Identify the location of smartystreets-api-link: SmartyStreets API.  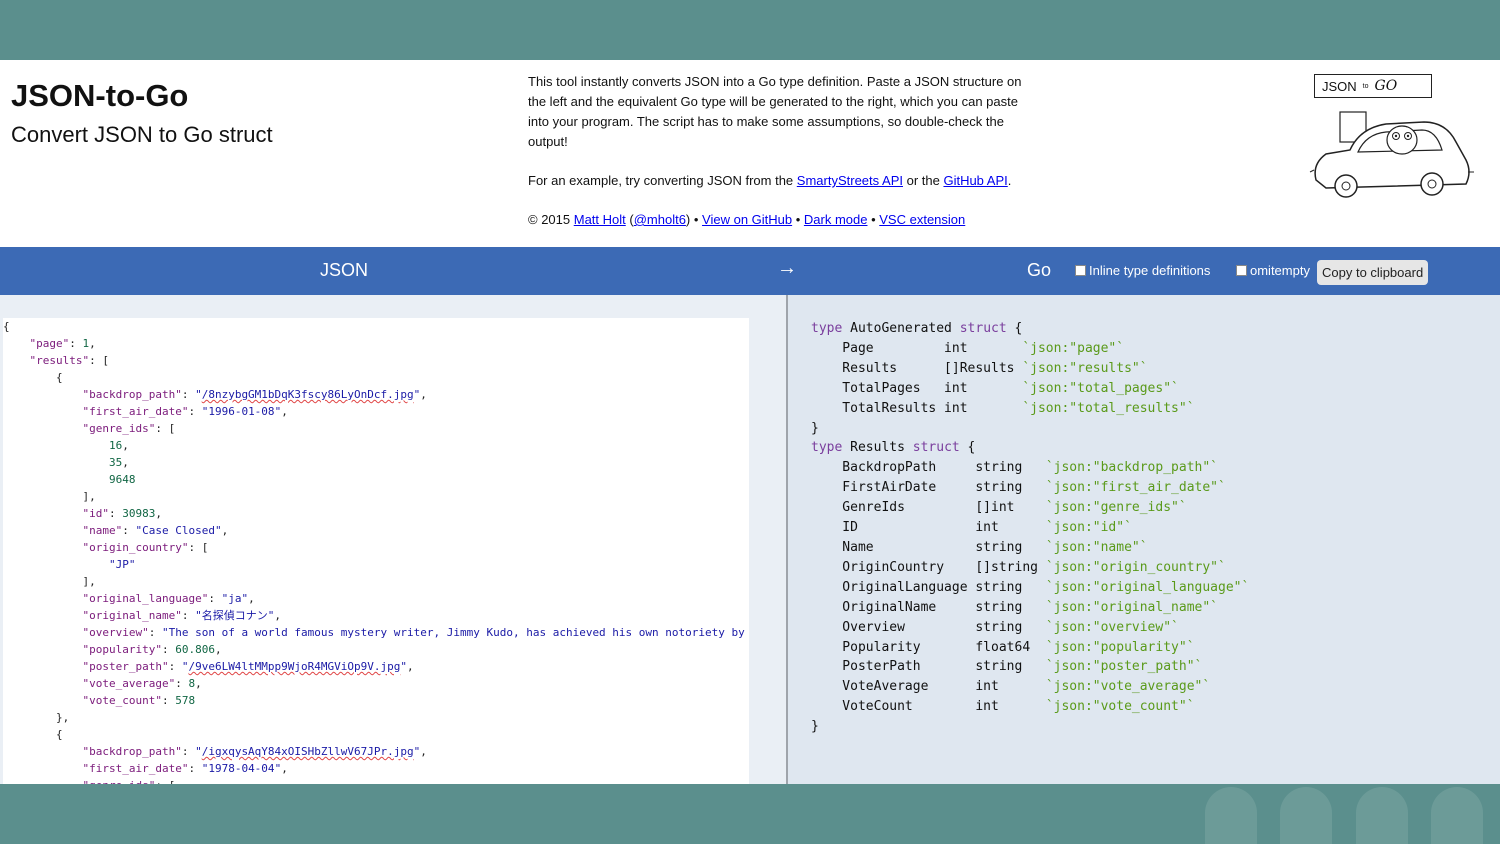
(850, 180).